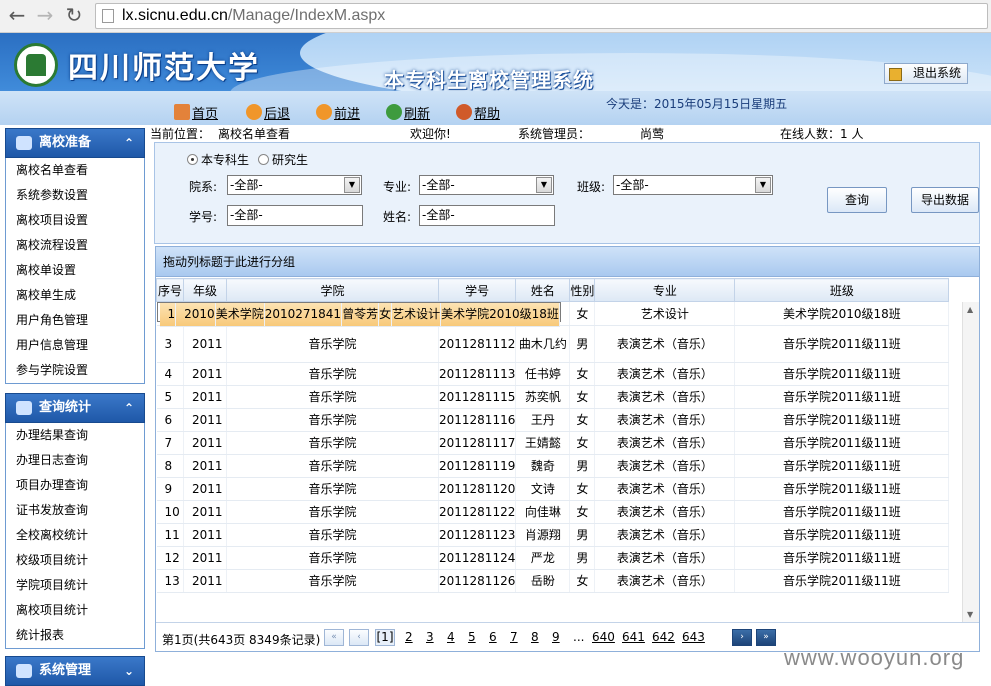 This screenshot has height=686, width=991. What do you see at coordinates (75, 220) in the screenshot?
I see `sidebar-item: 离校项目设置` at bounding box center [75, 220].